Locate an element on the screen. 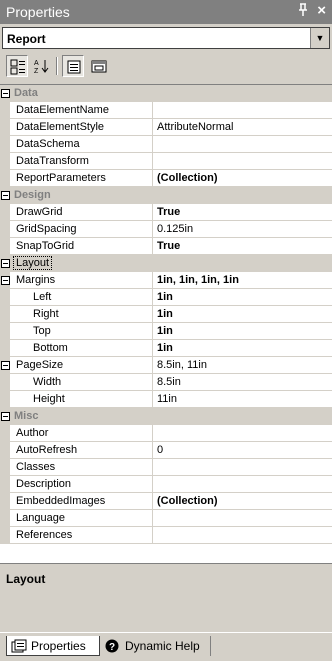 The height and width of the screenshot is (661, 332). object-selector-value: Report is located at coordinates (26, 39).